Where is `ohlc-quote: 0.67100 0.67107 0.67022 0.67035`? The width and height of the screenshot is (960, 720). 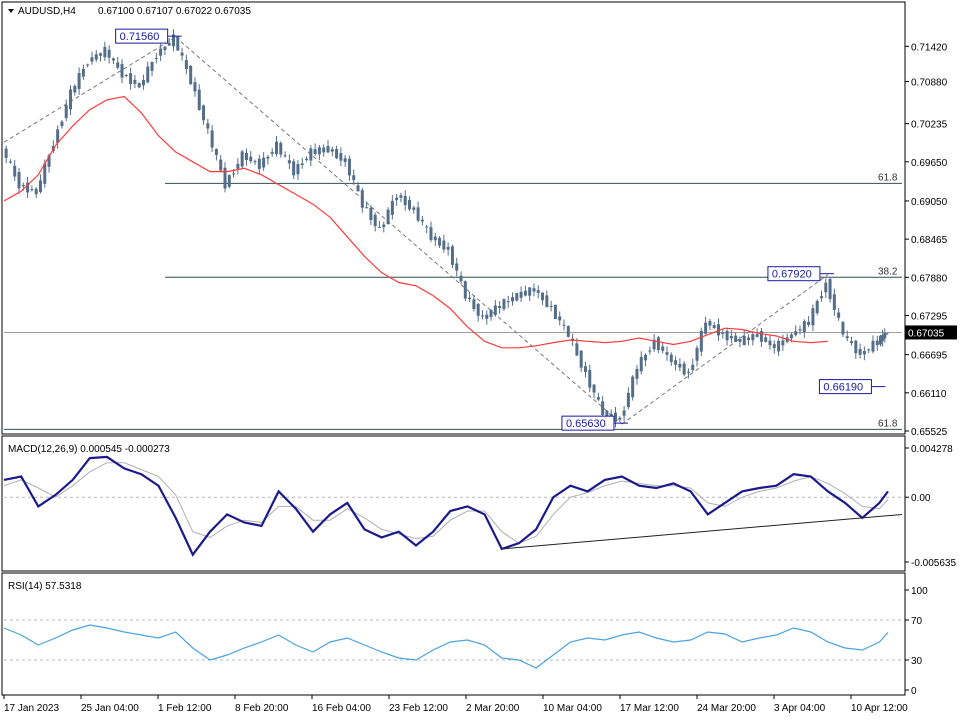 ohlc-quote: 0.67100 0.67107 0.67022 0.67035 is located at coordinates (174, 11).